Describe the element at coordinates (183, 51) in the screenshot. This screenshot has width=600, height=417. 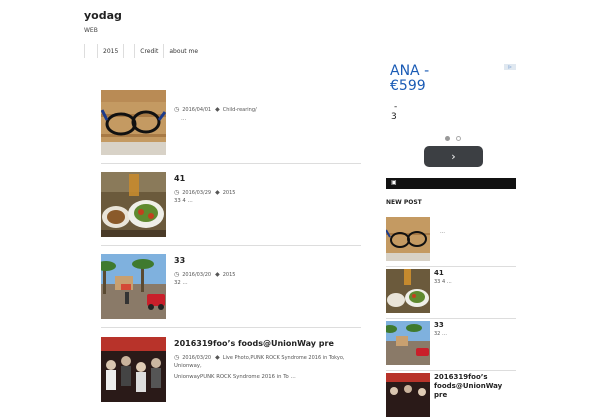
I see `nav-item-about-me: about me` at that location.